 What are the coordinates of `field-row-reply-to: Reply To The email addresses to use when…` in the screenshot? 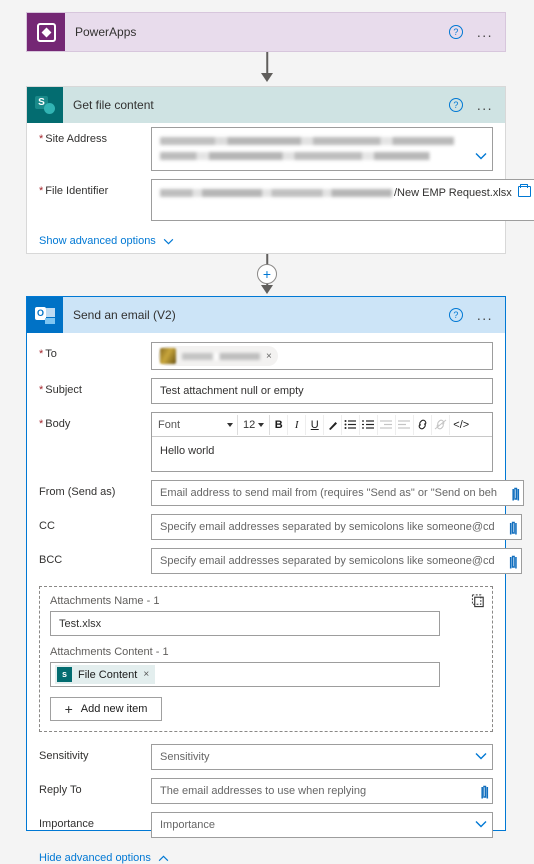 It's located at (266, 791).